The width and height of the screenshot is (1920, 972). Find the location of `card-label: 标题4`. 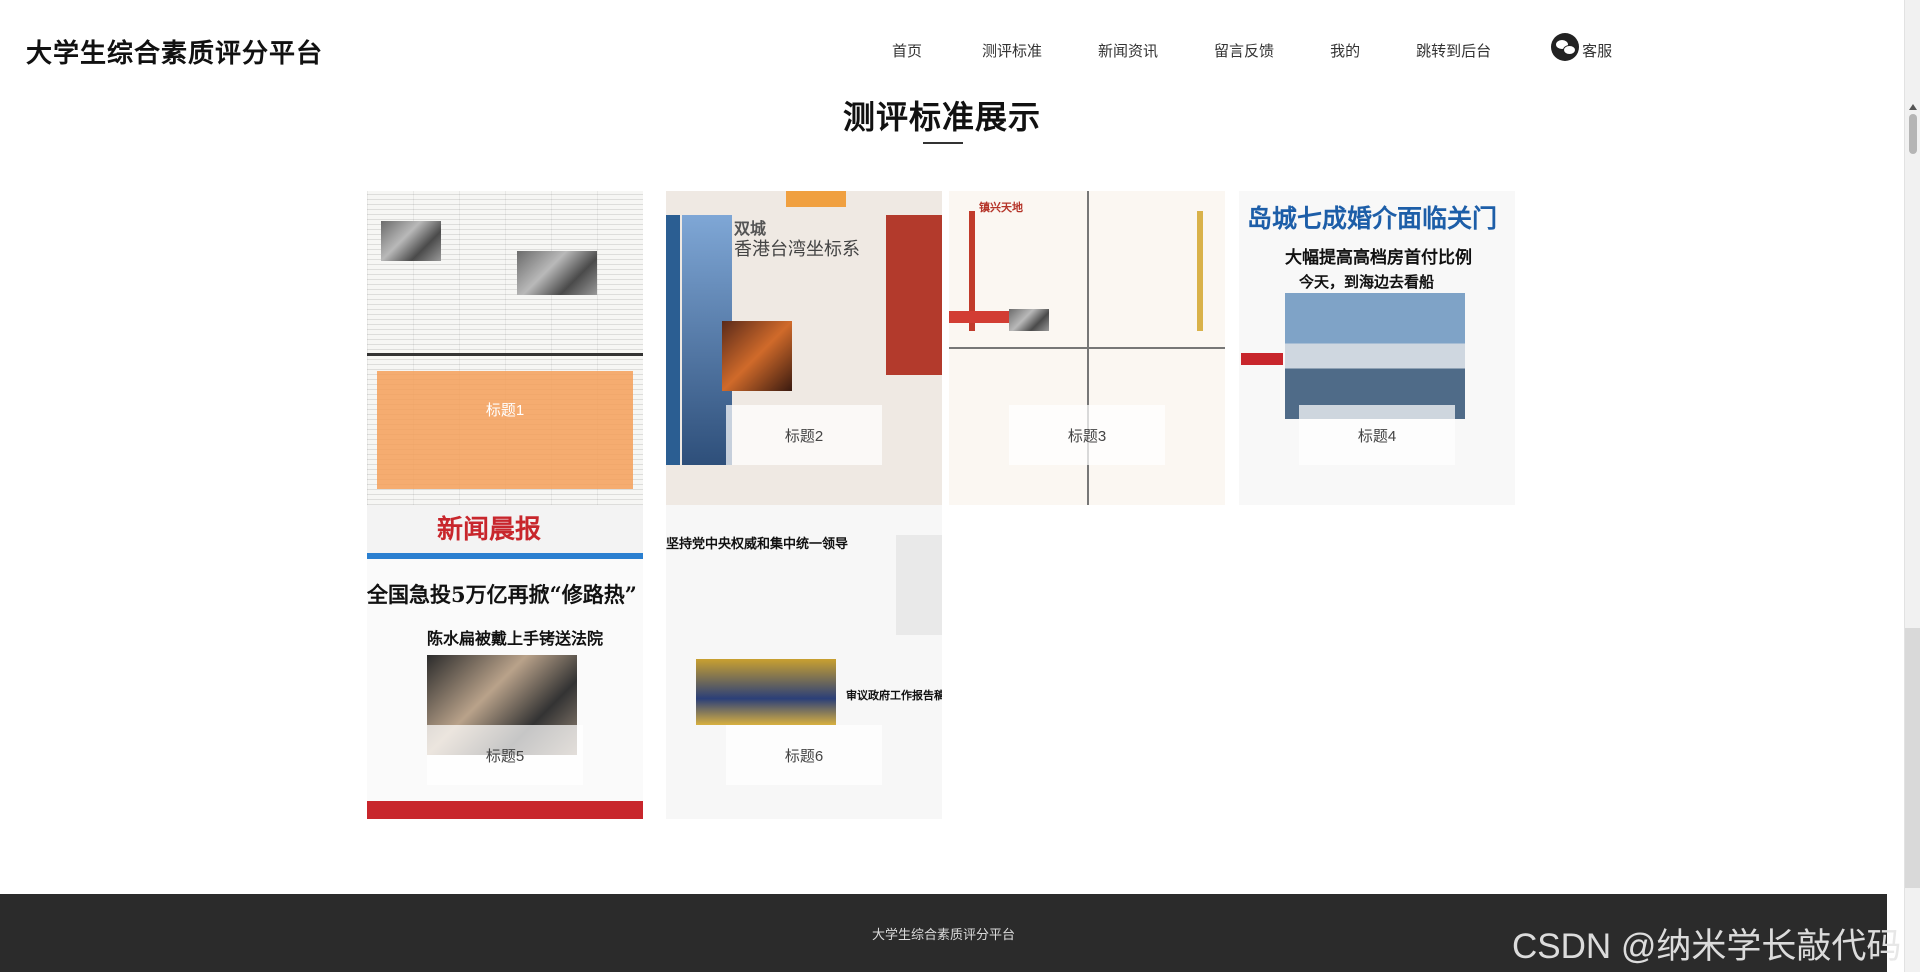

card-label: 标题4 is located at coordinates (1377, 436).